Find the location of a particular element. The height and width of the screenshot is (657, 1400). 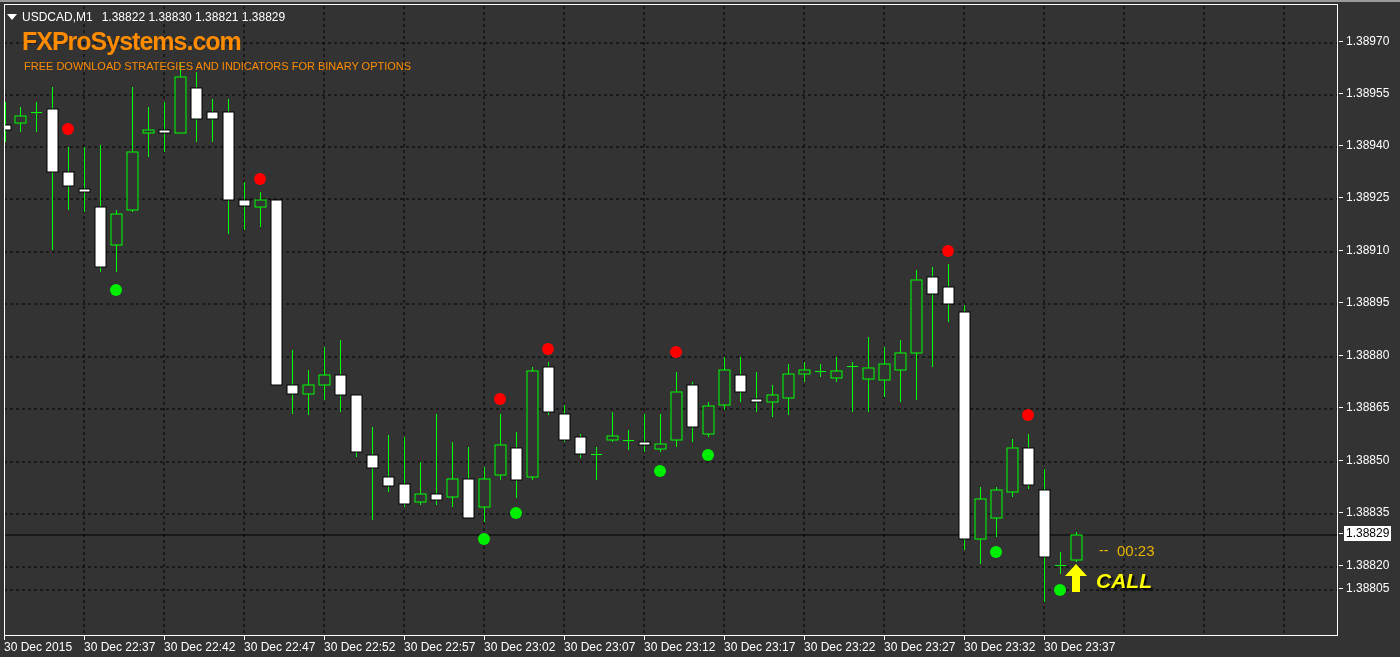

price-label: 1.38835 is located at coordinates (1368, 512).